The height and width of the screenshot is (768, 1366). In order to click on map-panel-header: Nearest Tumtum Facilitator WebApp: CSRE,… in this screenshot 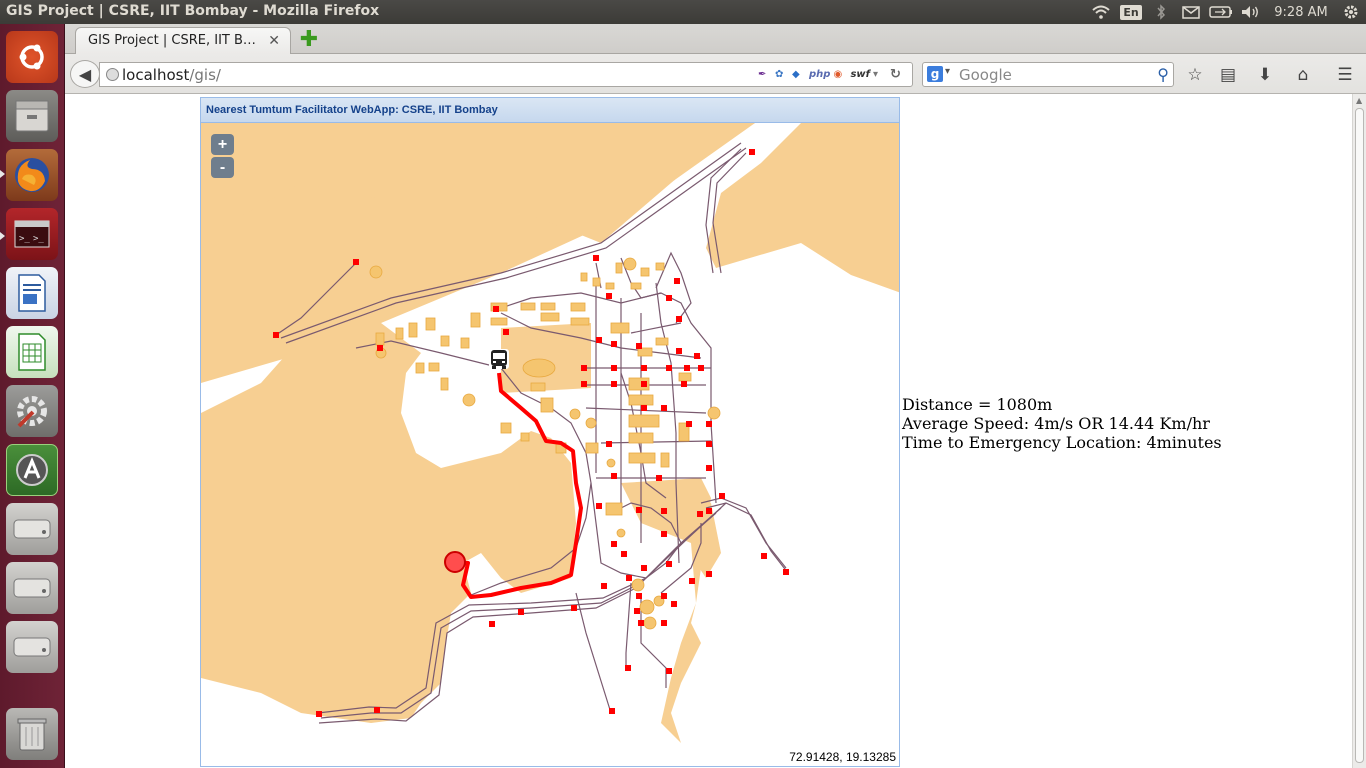, I will do `click(550, 110)`.